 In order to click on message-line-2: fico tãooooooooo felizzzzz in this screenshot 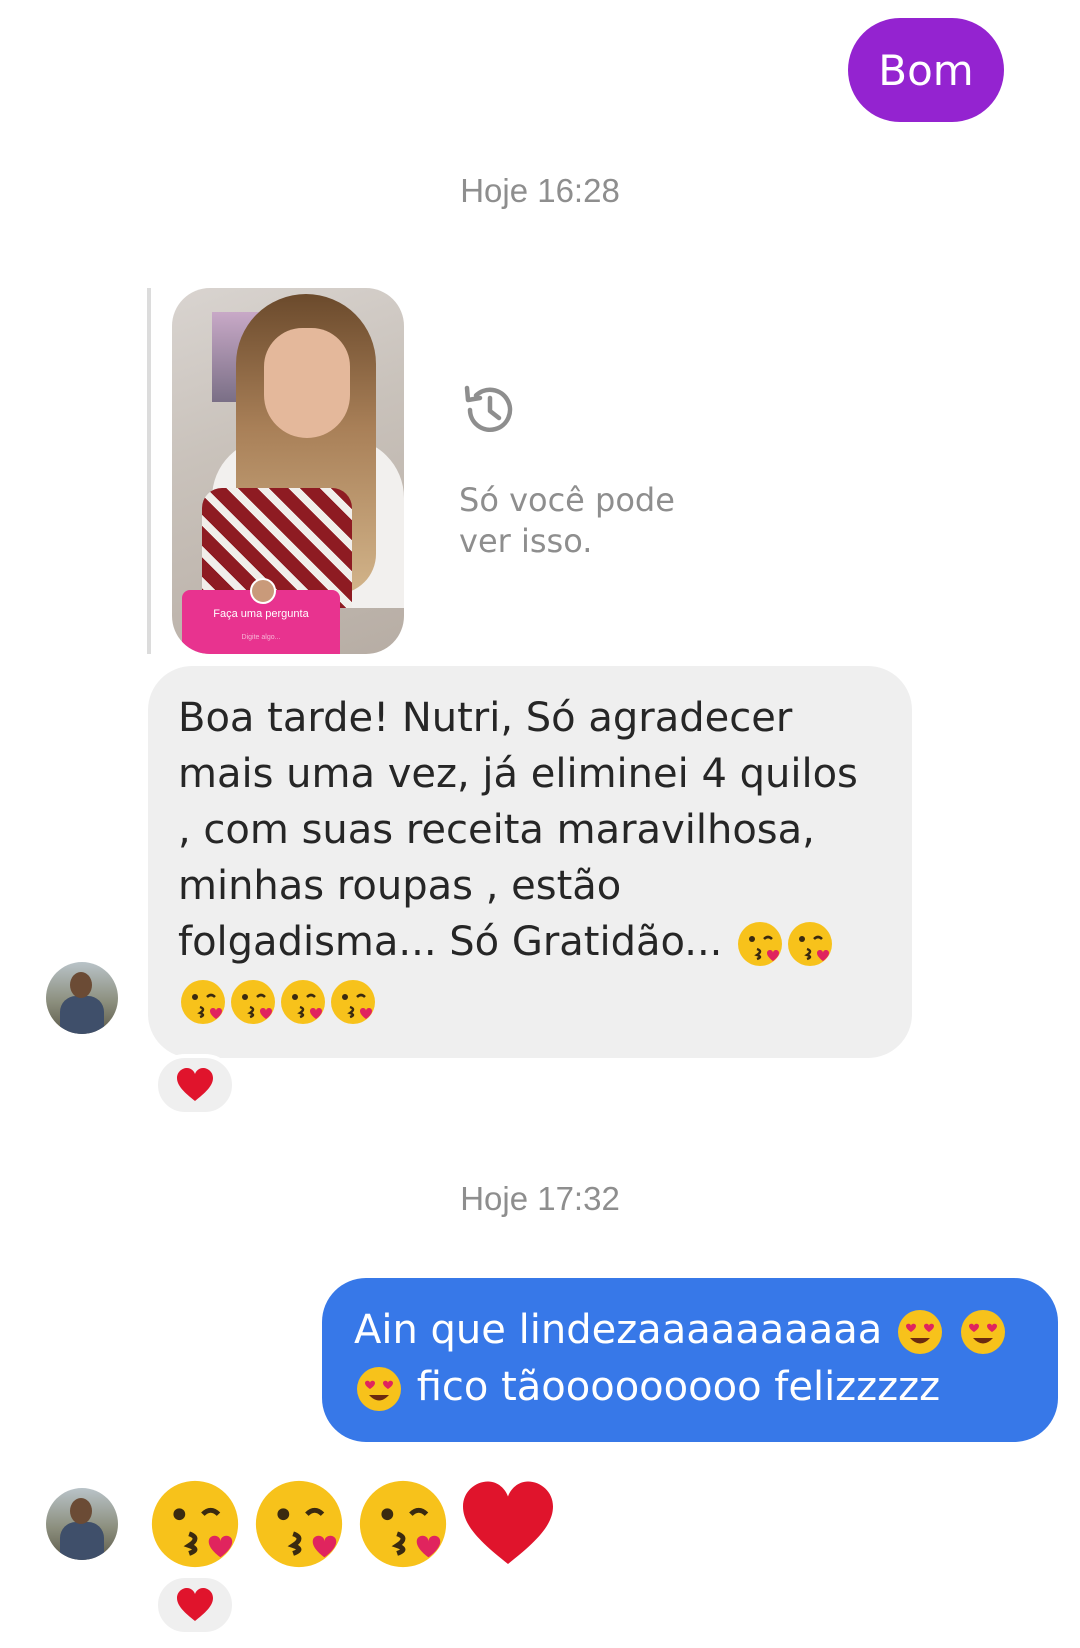, I will do `click(691, 1387)`.